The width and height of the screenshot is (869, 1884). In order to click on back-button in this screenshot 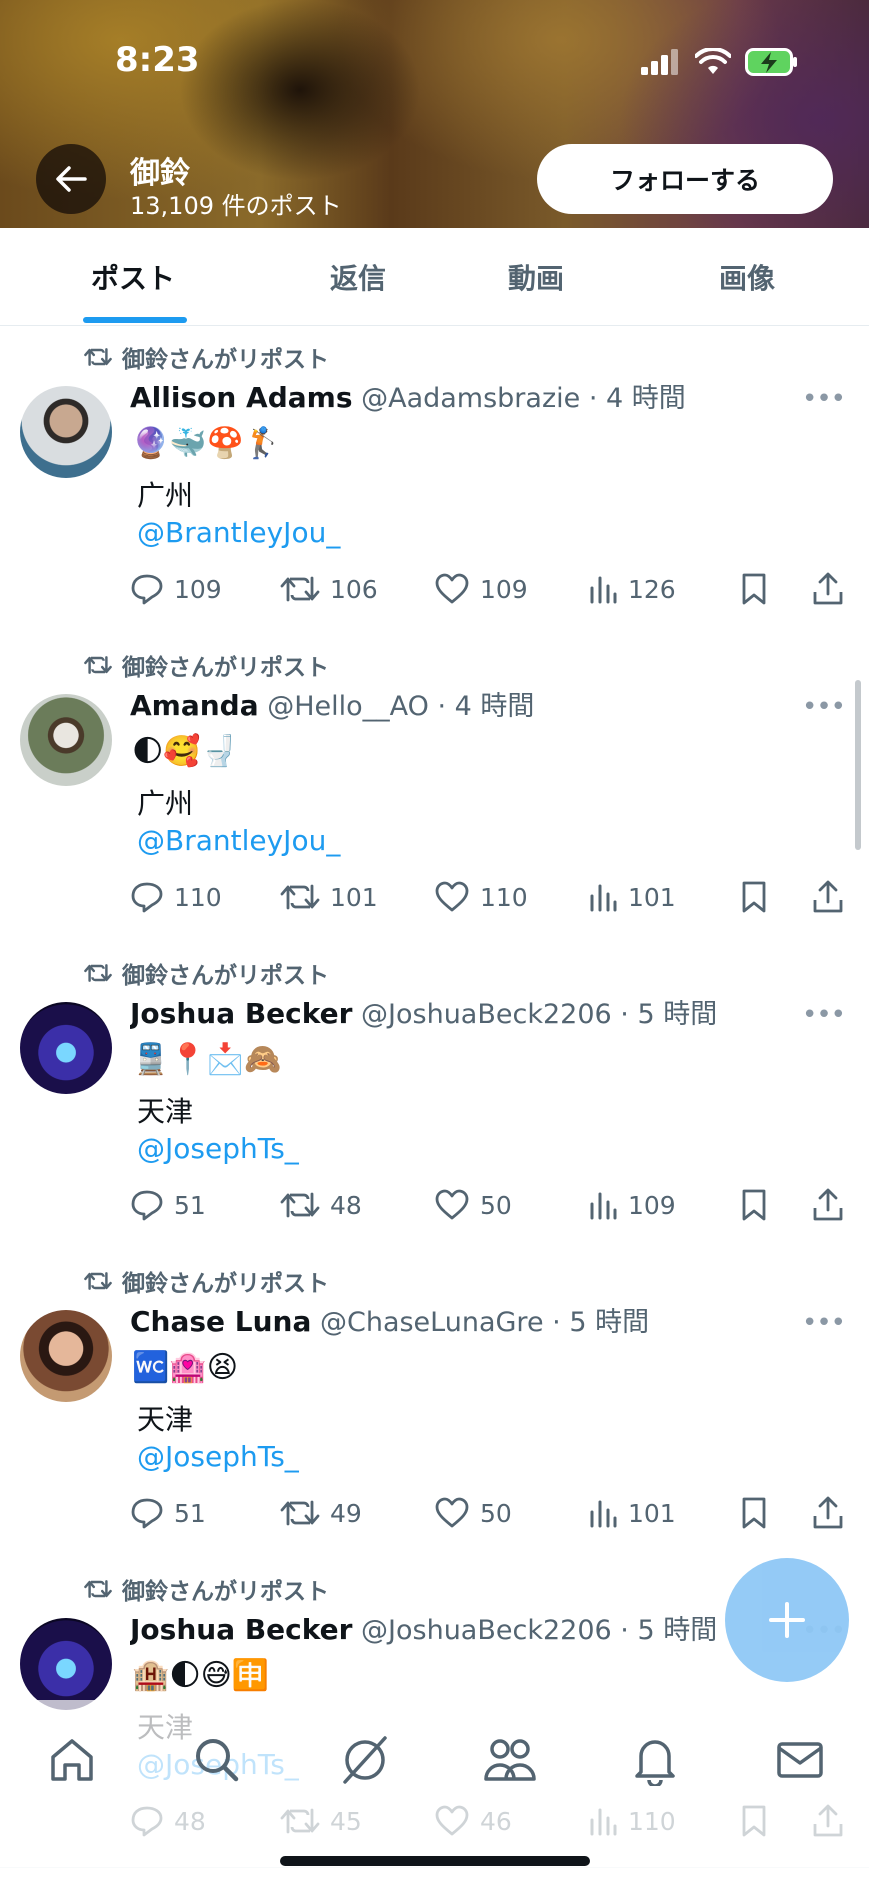, I will do `click(71, 179)`.